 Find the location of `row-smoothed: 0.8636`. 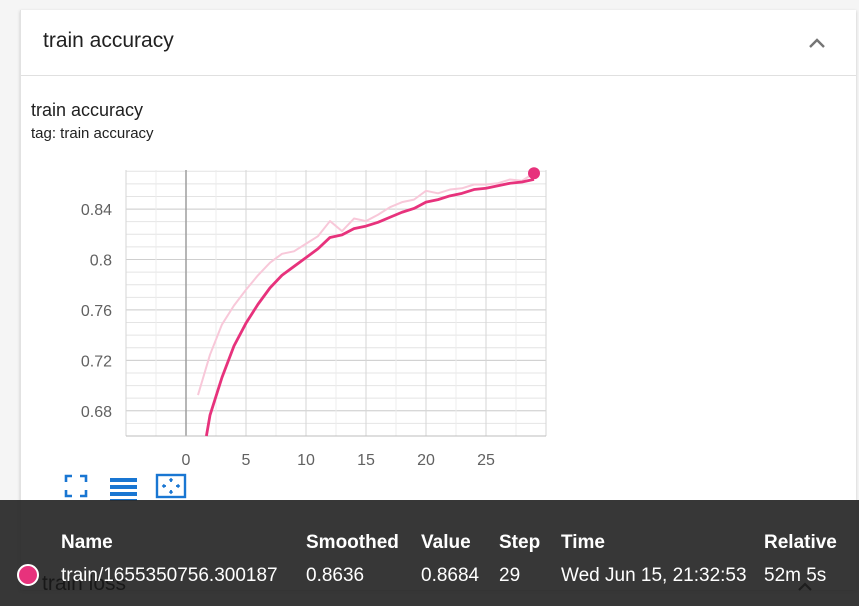

row-smoothed: 0.8636 is located at coordinates (335, 575).